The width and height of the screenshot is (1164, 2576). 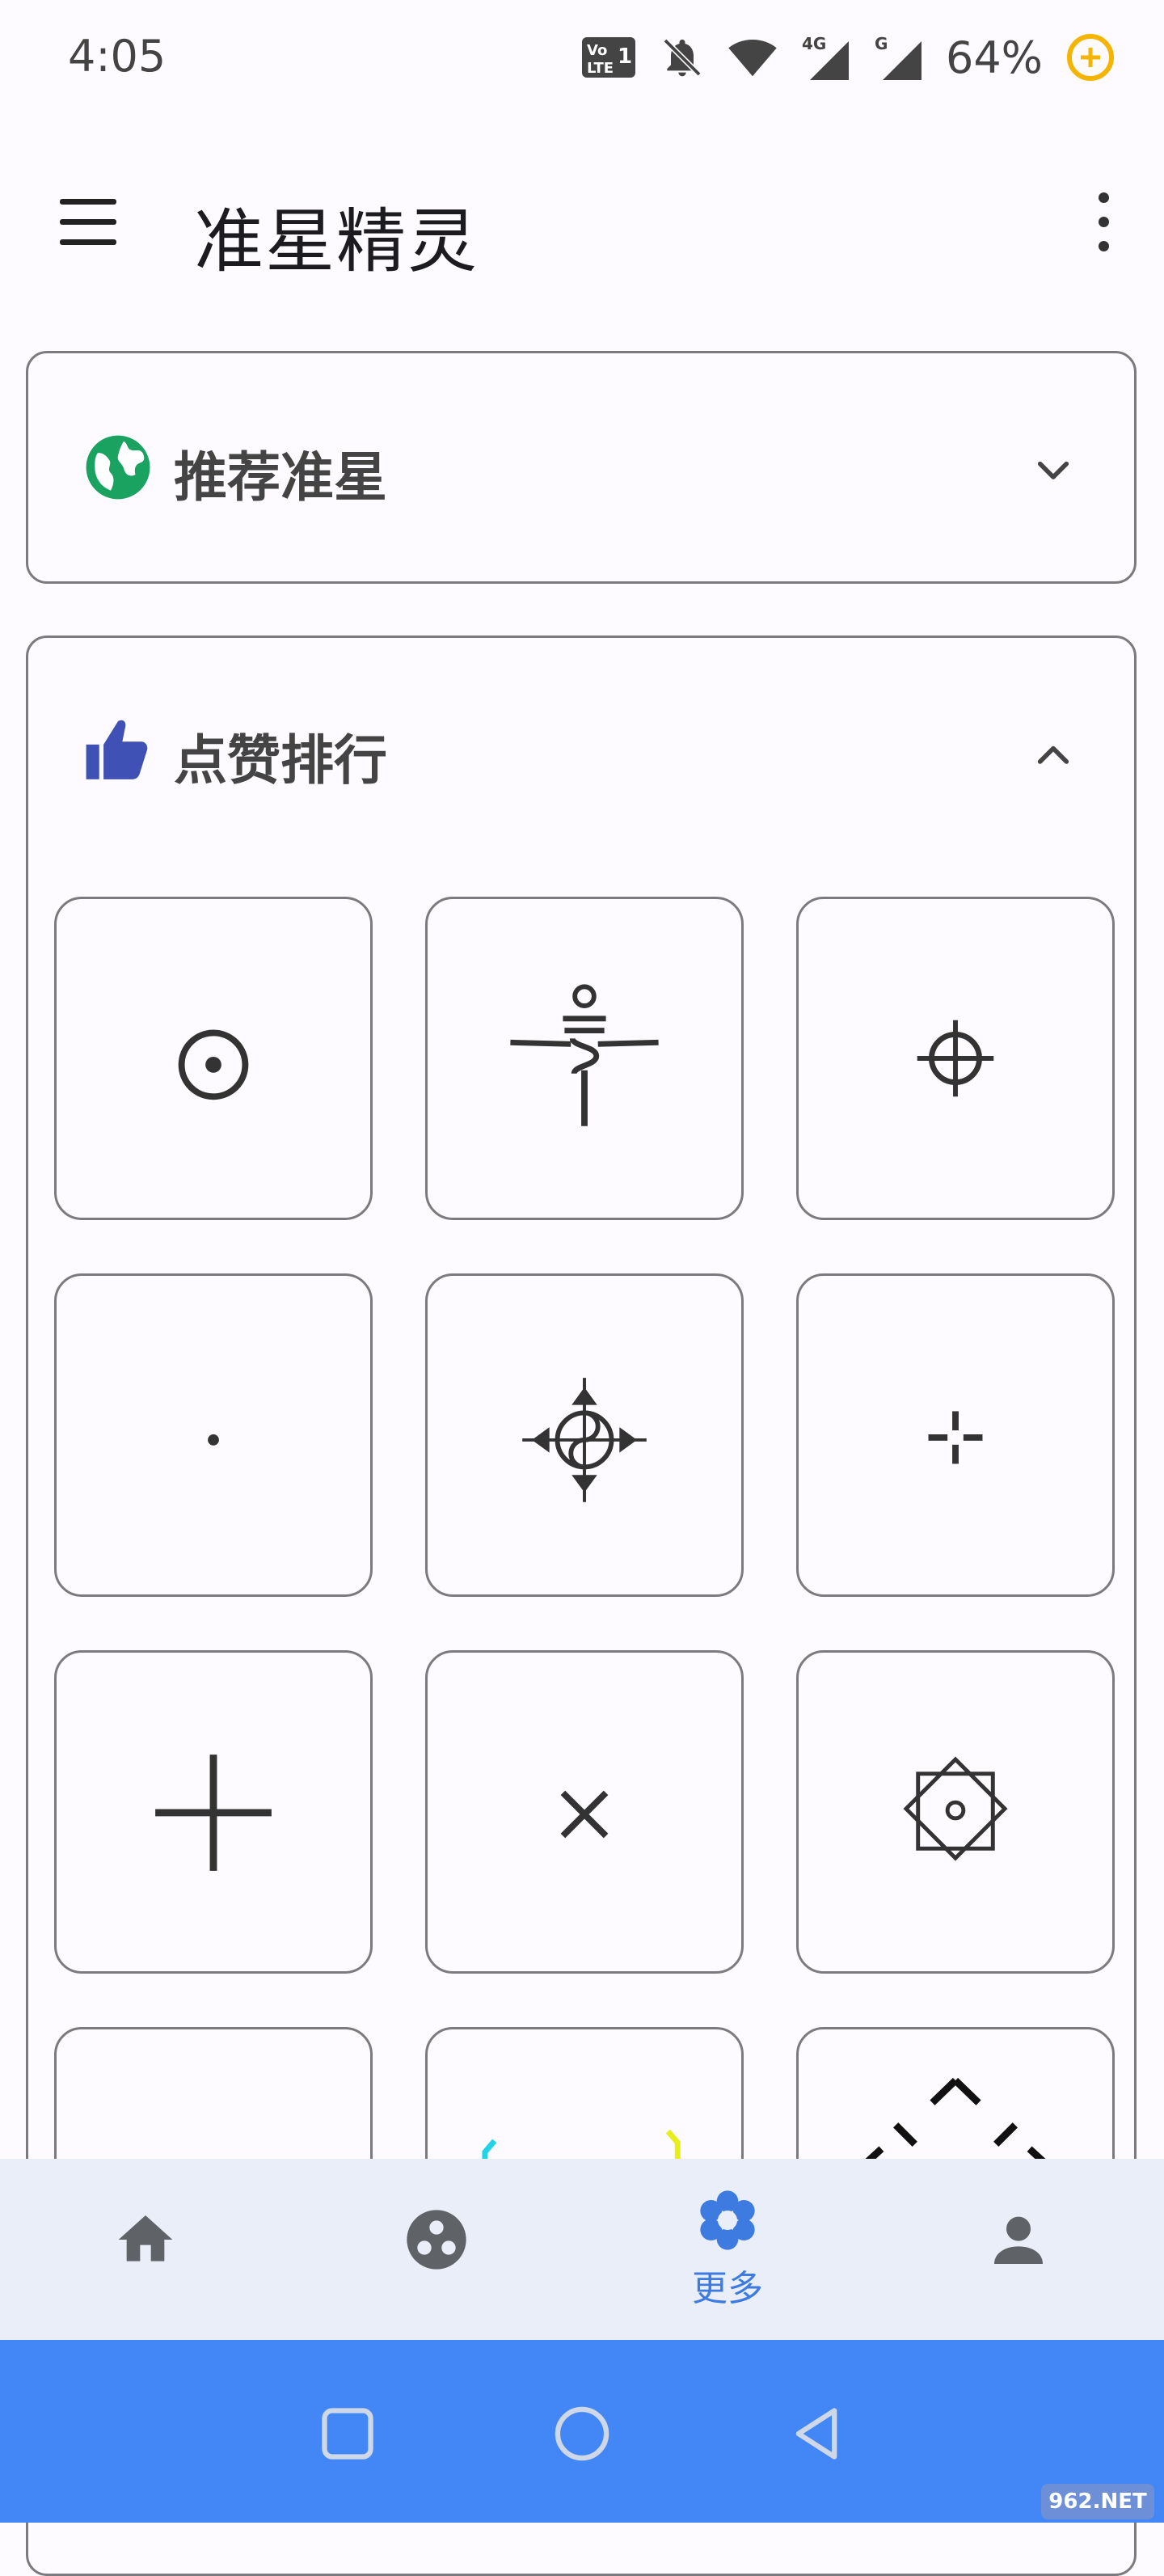 I want to click on watermark-logo: 962.NET, so click(x=1098, y=2501).